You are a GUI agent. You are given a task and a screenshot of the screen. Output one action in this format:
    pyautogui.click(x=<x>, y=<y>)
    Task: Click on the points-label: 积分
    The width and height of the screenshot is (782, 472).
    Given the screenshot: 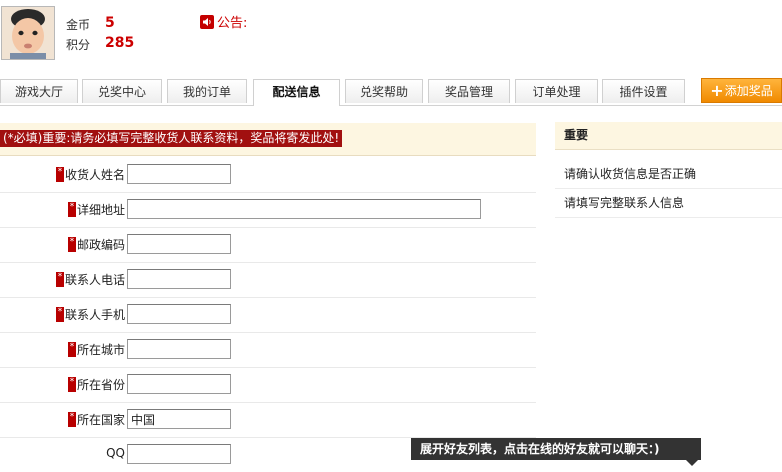 What is the action you would take?
    pyautogui.click(x=78, y=45)
    